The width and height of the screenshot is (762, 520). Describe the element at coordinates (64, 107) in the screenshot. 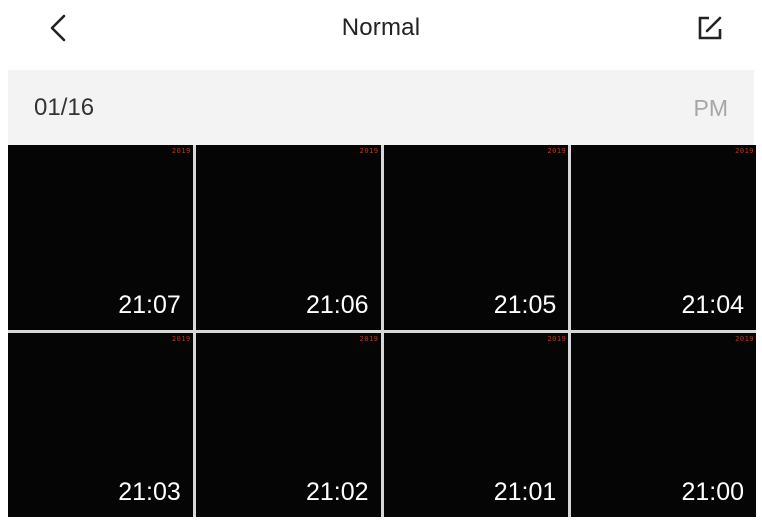

I see `date-label: 01/16` at that location.